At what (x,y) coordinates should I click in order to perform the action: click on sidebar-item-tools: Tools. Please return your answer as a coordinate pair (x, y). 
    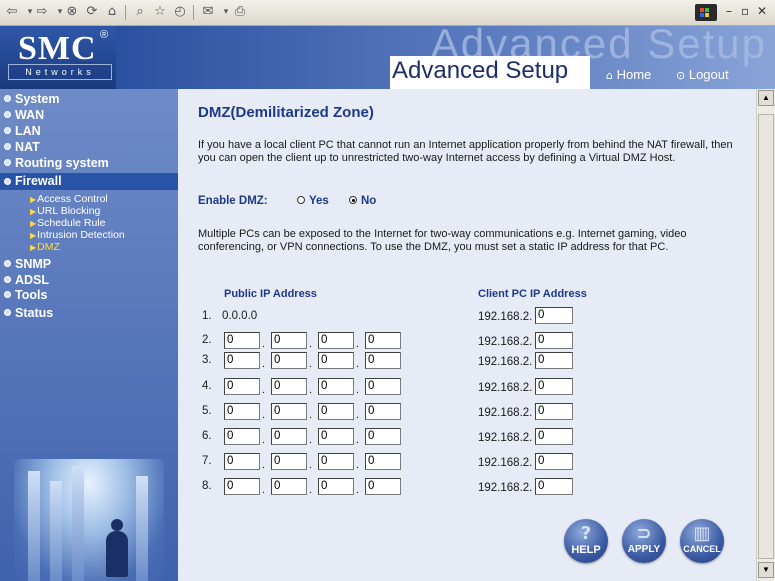
    Looking at the image, I should click on (89, 296).